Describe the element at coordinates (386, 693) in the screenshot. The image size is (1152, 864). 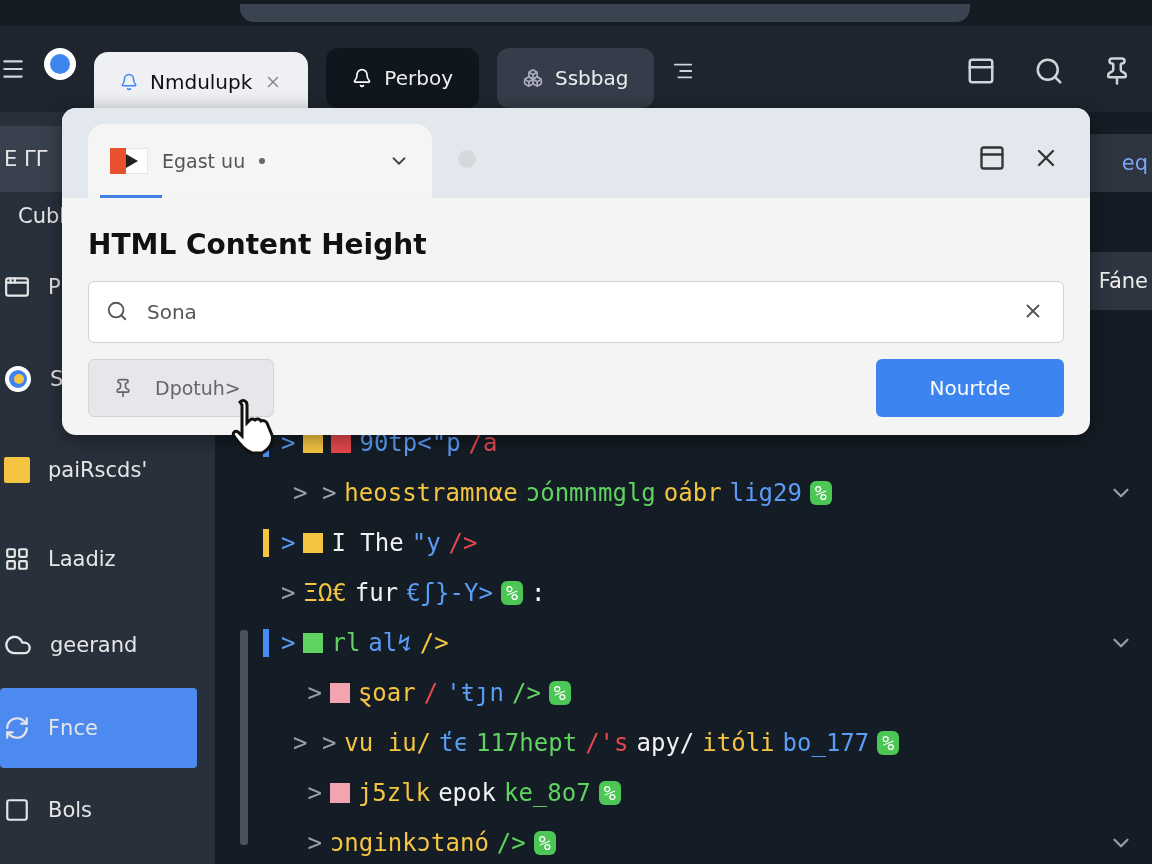
I see `code-token: ȿoar` at that location.